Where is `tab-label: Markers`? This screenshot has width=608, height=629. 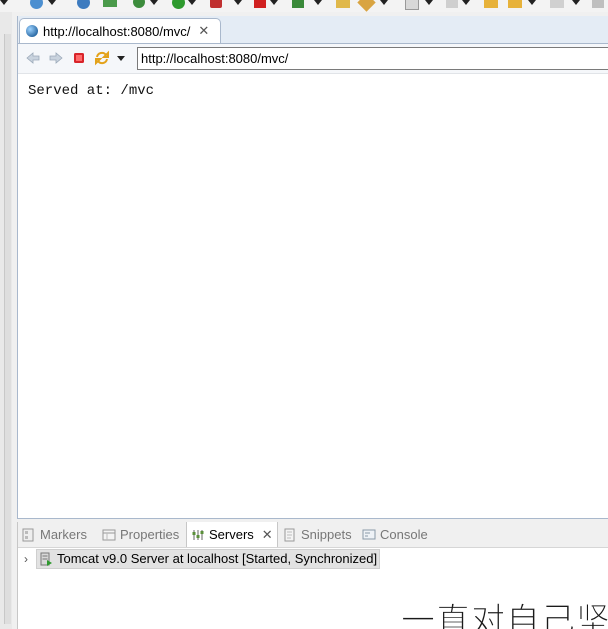 tab-label: Markers is located at coordinates (63, 534).